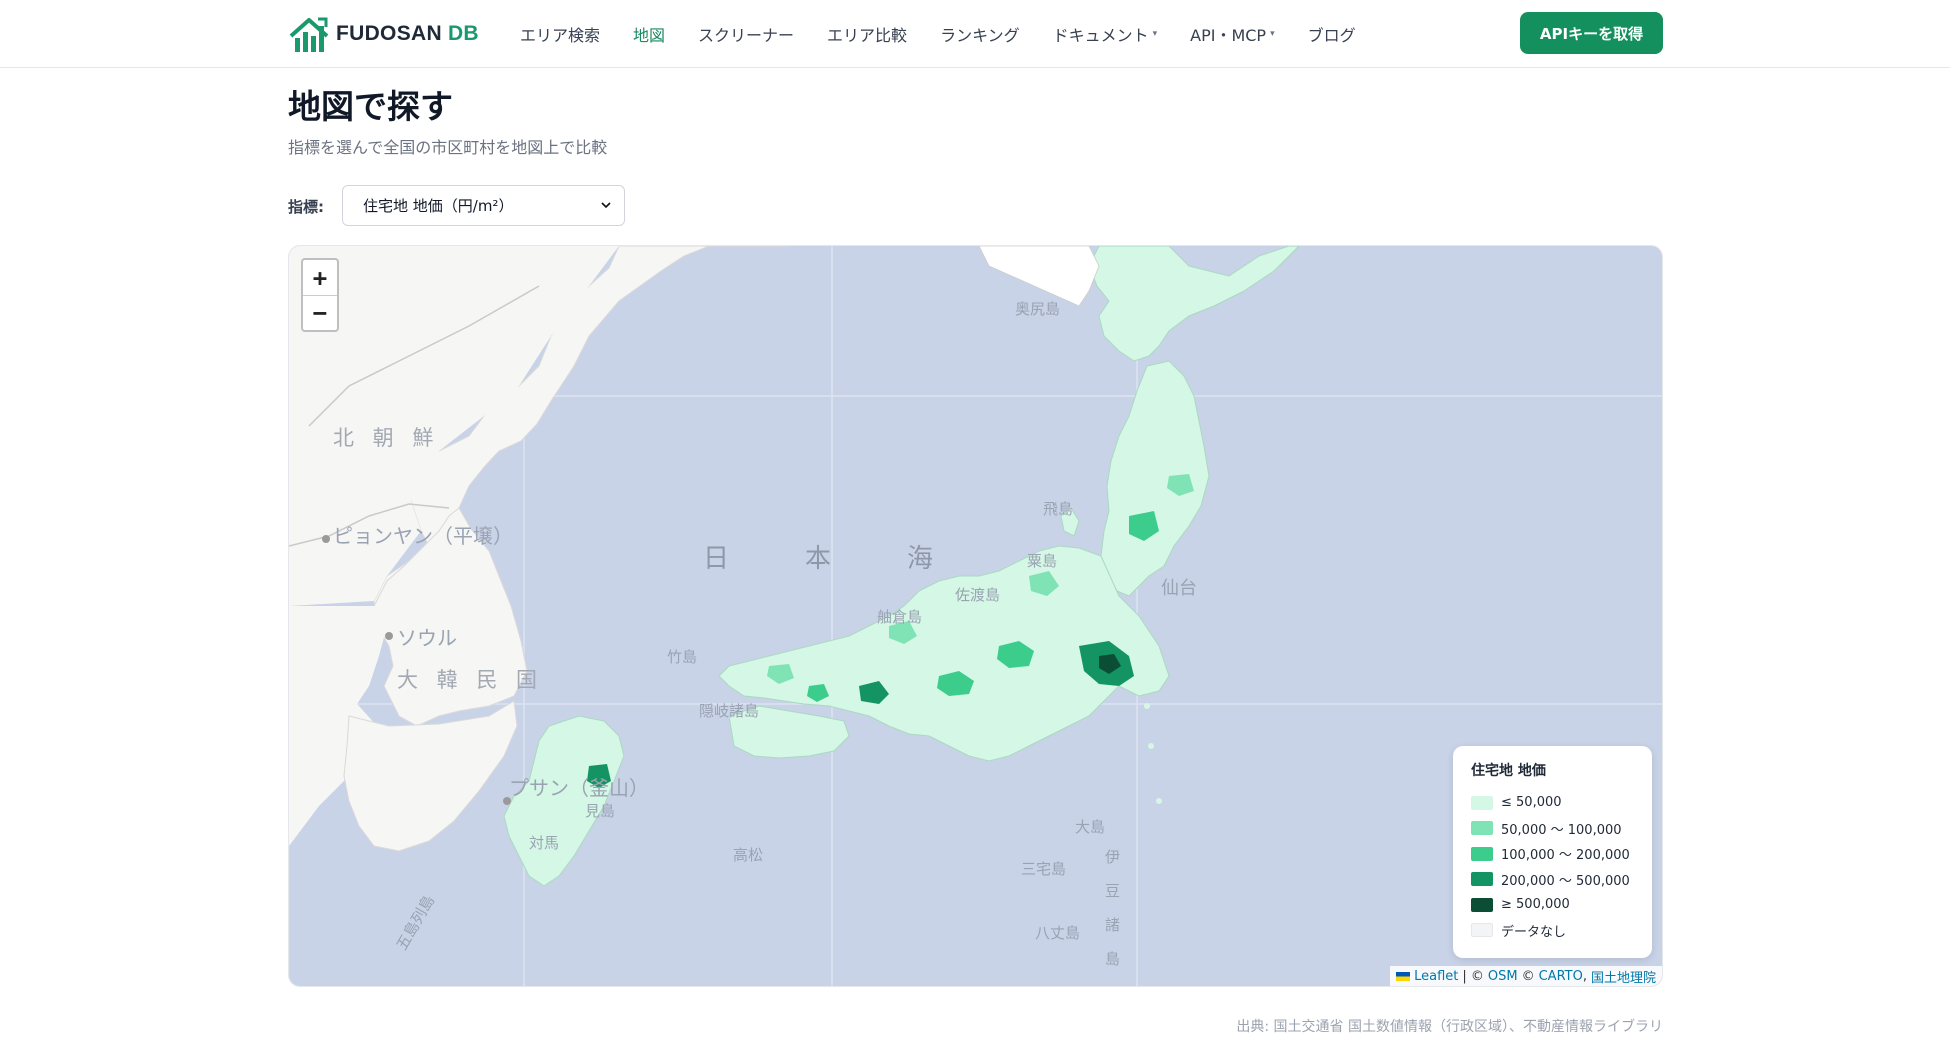 This screenshot has height=1055, width=1950. What do you see at coordinates (1105, 34) in the screenshot?
I see `nav-documents: ドキュメント ▾` at bounding box center [1105, 34].